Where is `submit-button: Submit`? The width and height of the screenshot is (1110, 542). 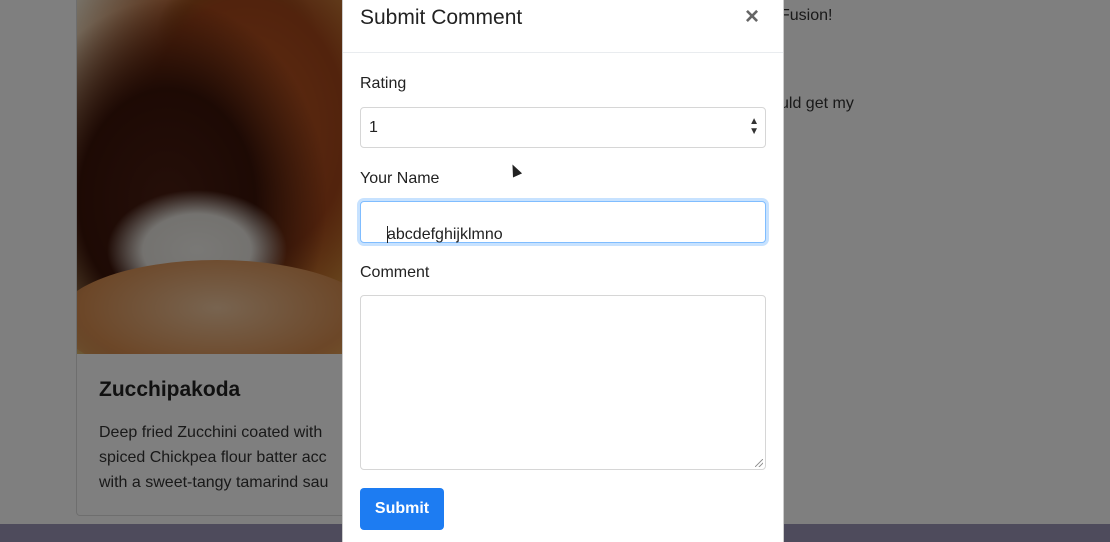 submit-button: Submit is located at coordinates (402, 509).